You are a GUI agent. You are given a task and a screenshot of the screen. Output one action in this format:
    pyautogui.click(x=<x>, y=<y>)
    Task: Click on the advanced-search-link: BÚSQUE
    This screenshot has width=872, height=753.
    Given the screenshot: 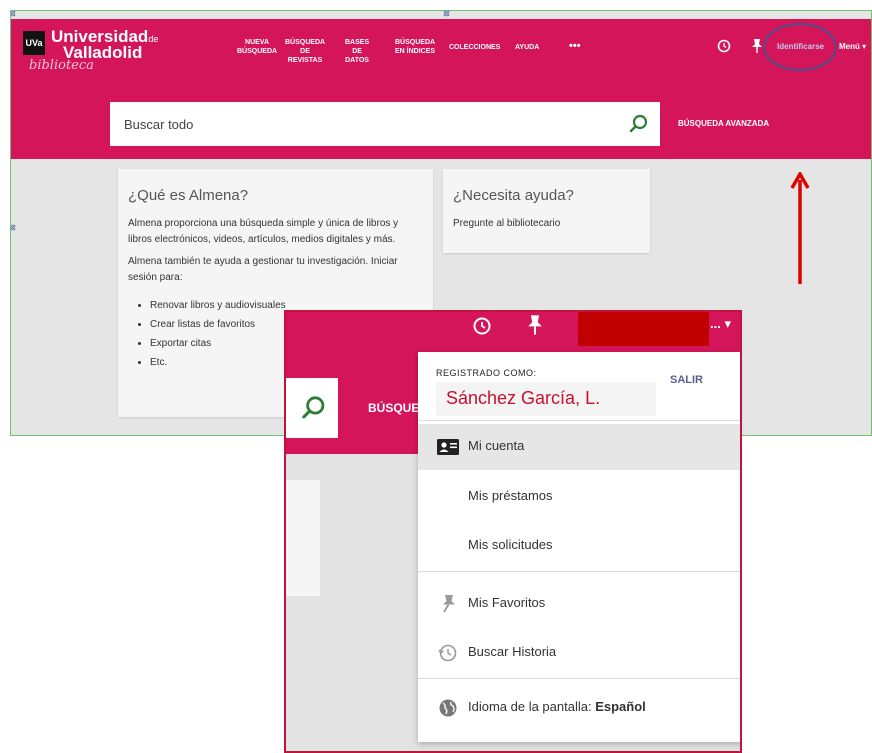 What is the action you would take?
    pyautogui.click(x=393, y=408)
    